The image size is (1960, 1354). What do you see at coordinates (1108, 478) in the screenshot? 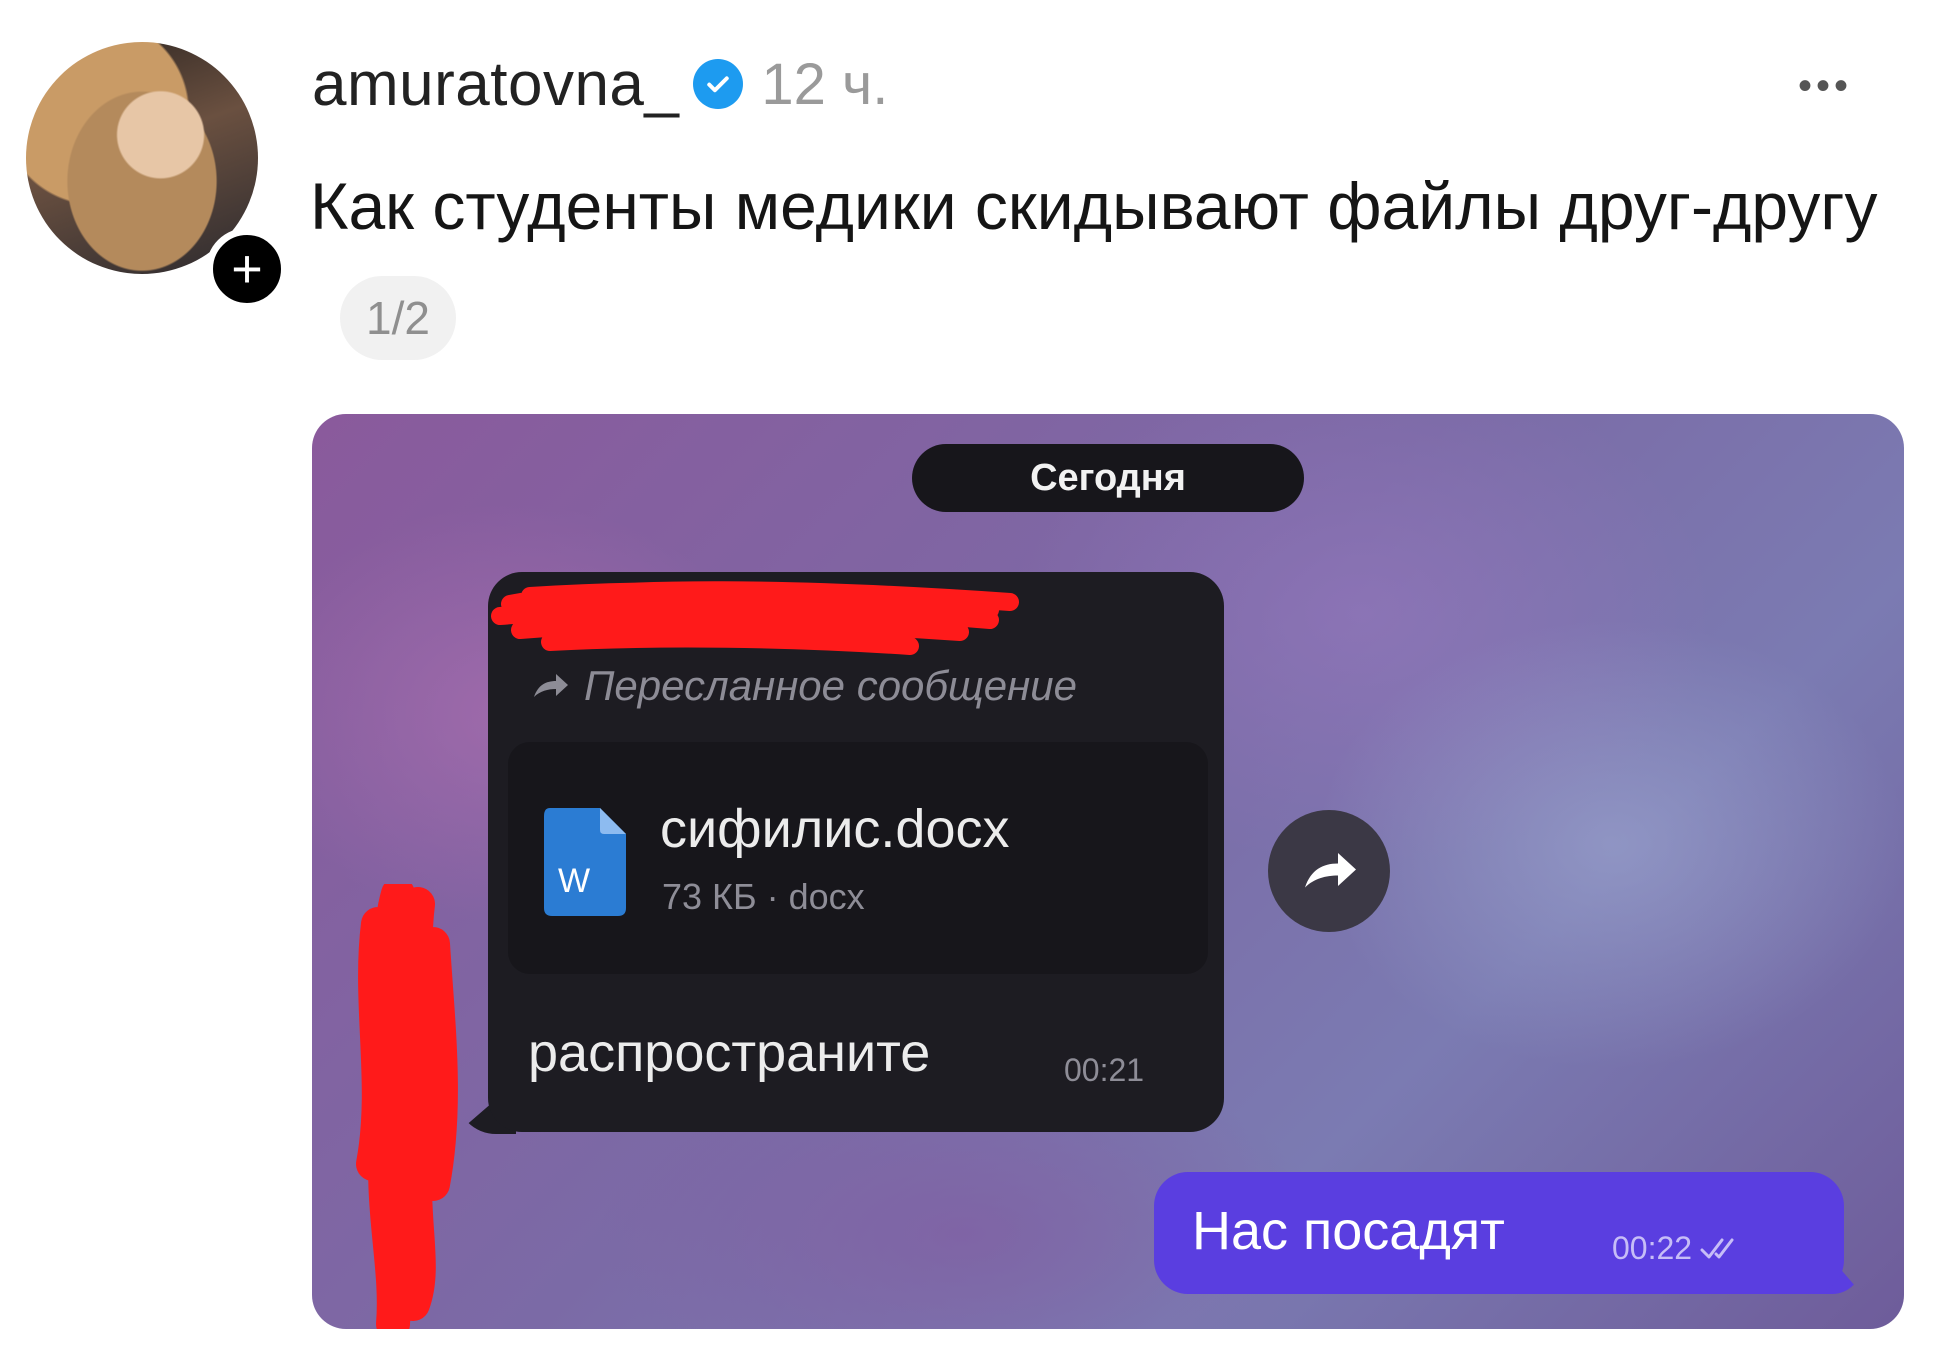
I see `date-separator: Сегодня` at bounding box center [1108, 478].